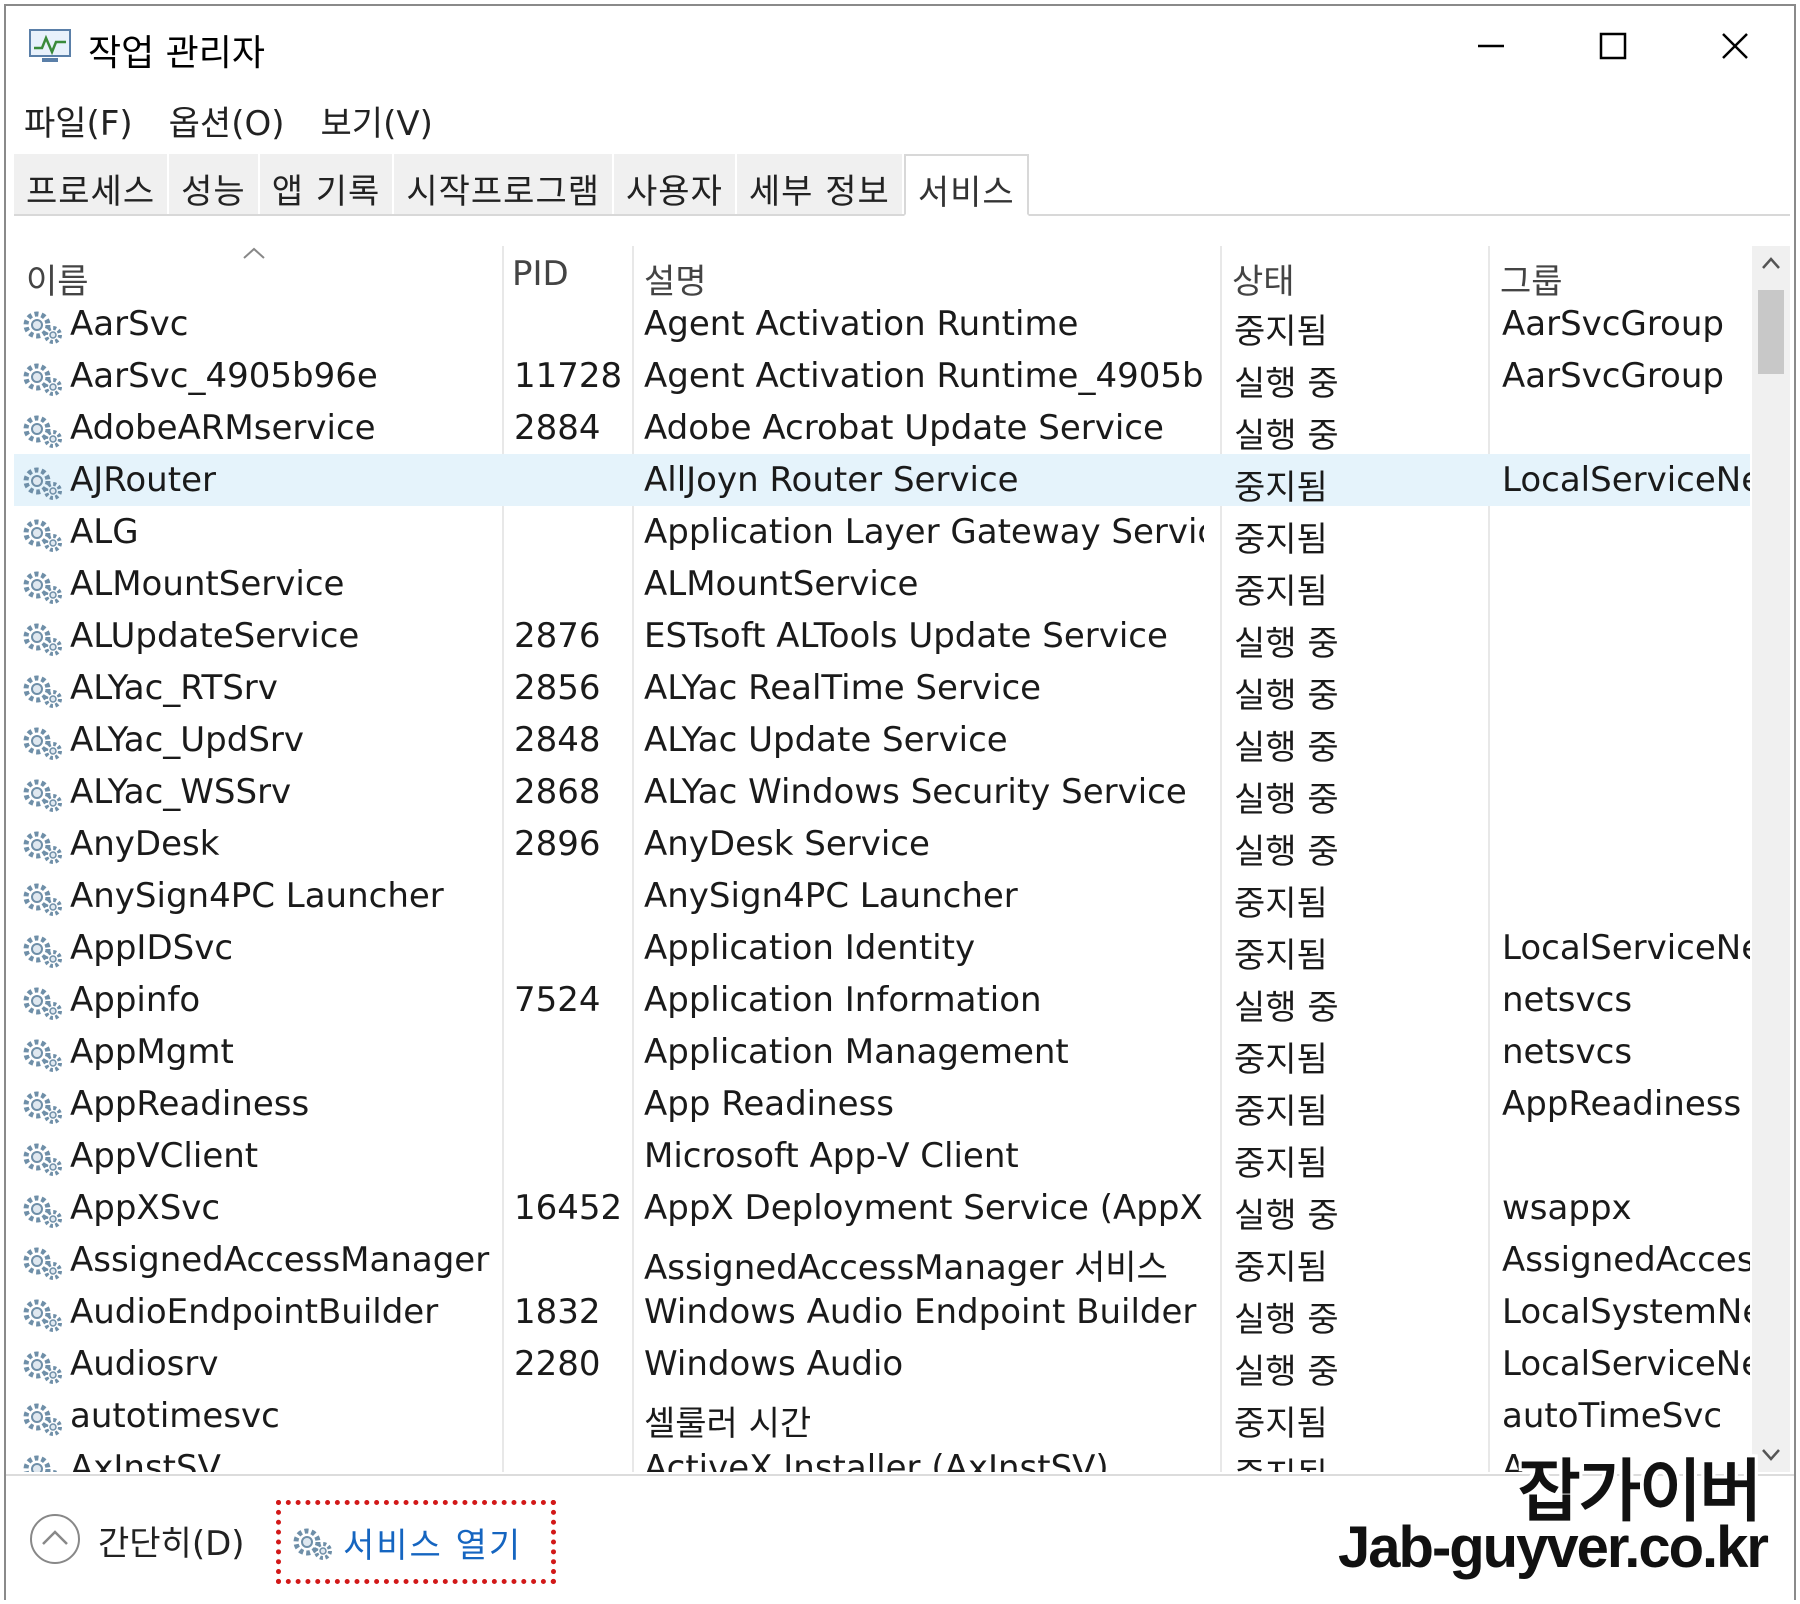  I want to click on table-row: AppMgmt Application Management 중지됨 netsvcs, so click(882, 1053).